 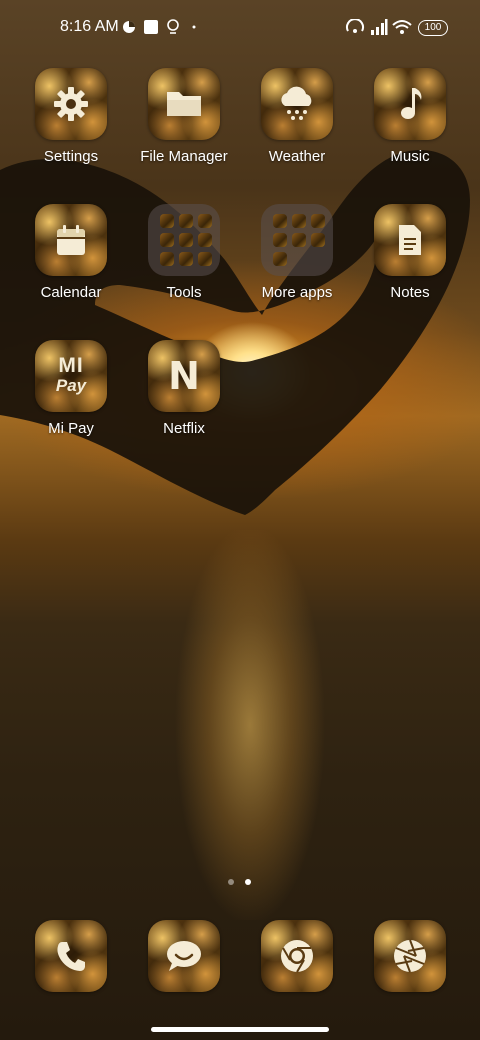 I want to click on phone-icon, so click(x=71, y=956).